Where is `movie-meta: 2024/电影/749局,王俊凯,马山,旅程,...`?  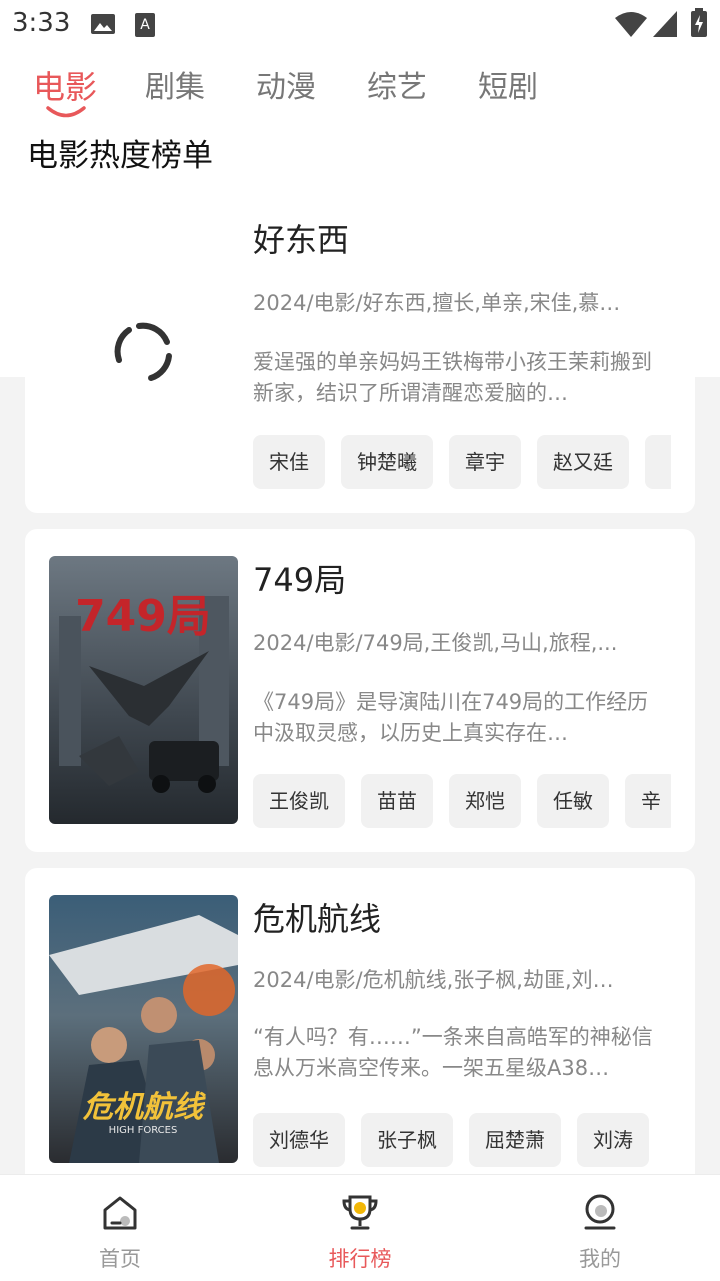
movie-meta: 2024/电影/749局,王俊凯,马山,旅程,... is located at coordinates (435, 643).